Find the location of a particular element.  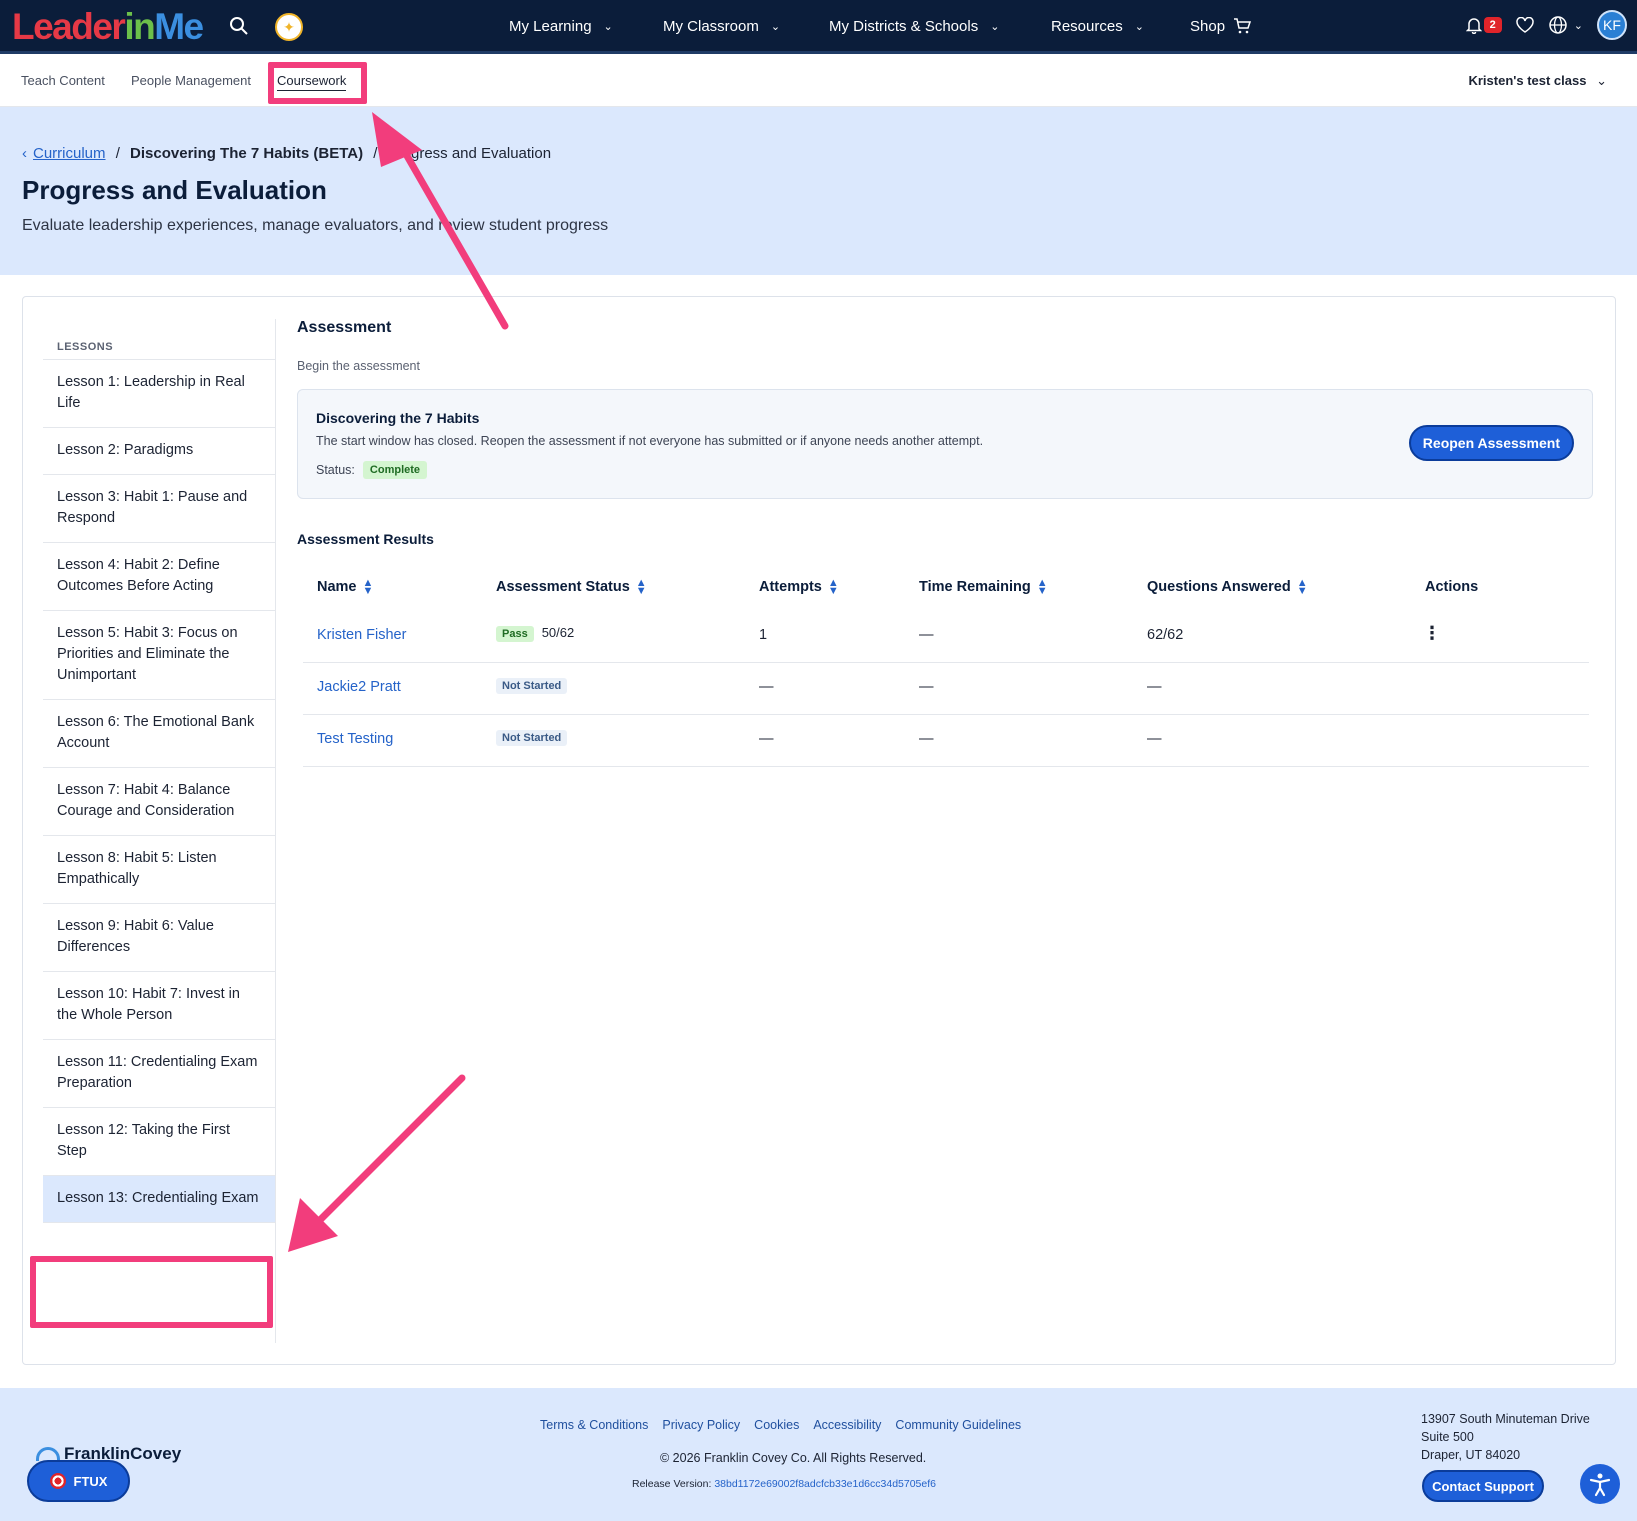

sidebar-item-lesson-3: Lesson 3: Habit 1: Pause and Respond is located at coordinates (159, 509).